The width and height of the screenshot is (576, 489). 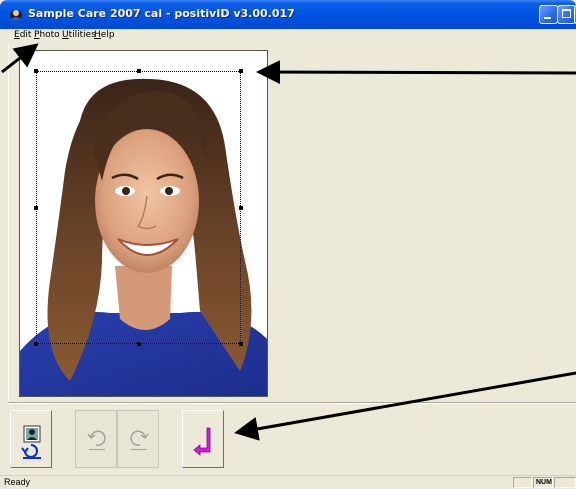 What do you see at coordinates (543, 482) in the screenshot?
I see `num-lock-indicator: NUM` at bounding box center [543, 482].